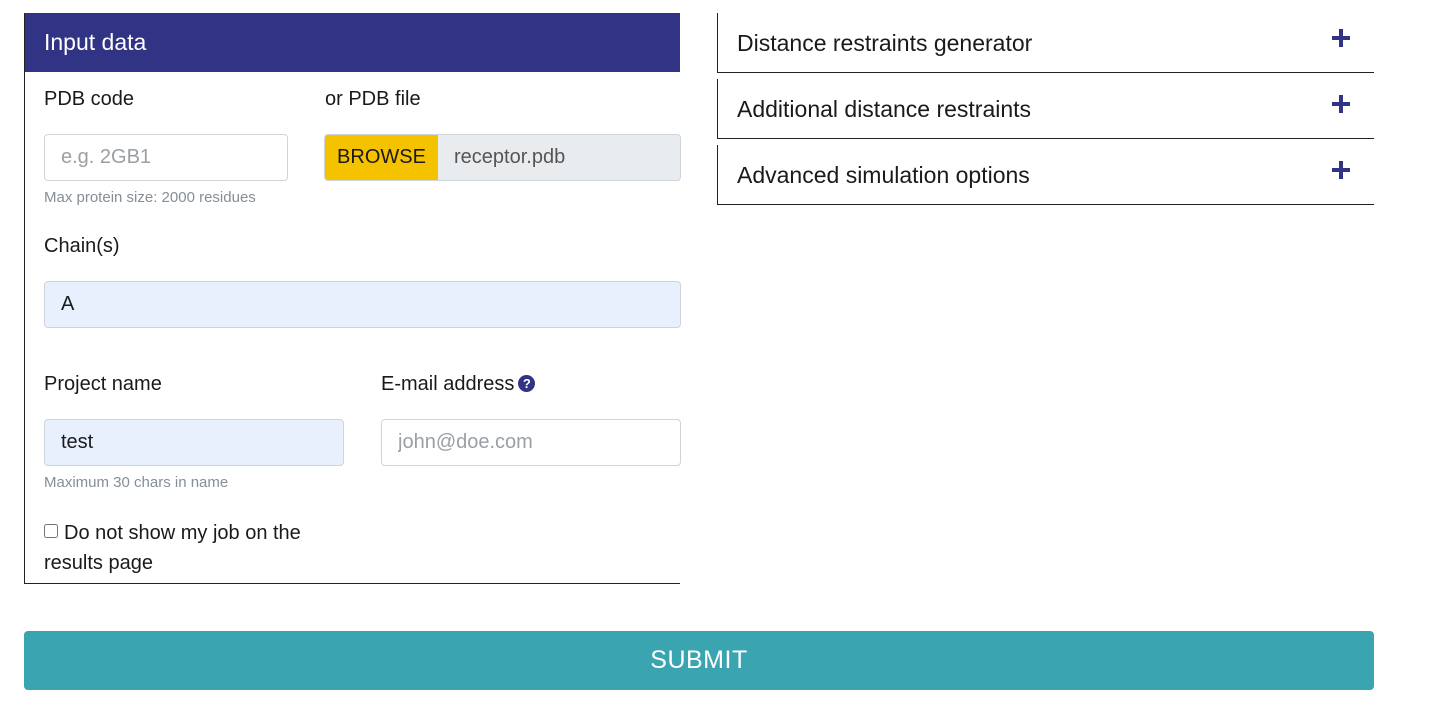 This screenshot has height=707, width=1432. Describe the element at coordinates (150, 197) in the screenshot. I see `pdb-code-hint: Max protein size: 2000 residues` at that location.